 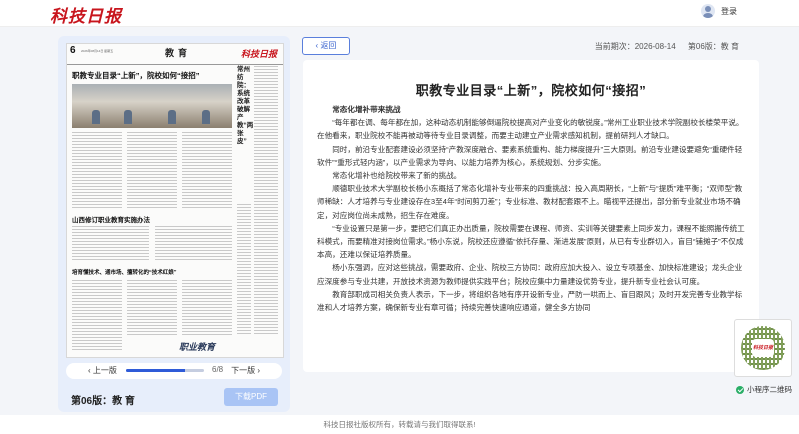 I want to click on footer-copyright: 科技日报社版权所有，转载请与我们取得联系!, so click(x=399, y=424).